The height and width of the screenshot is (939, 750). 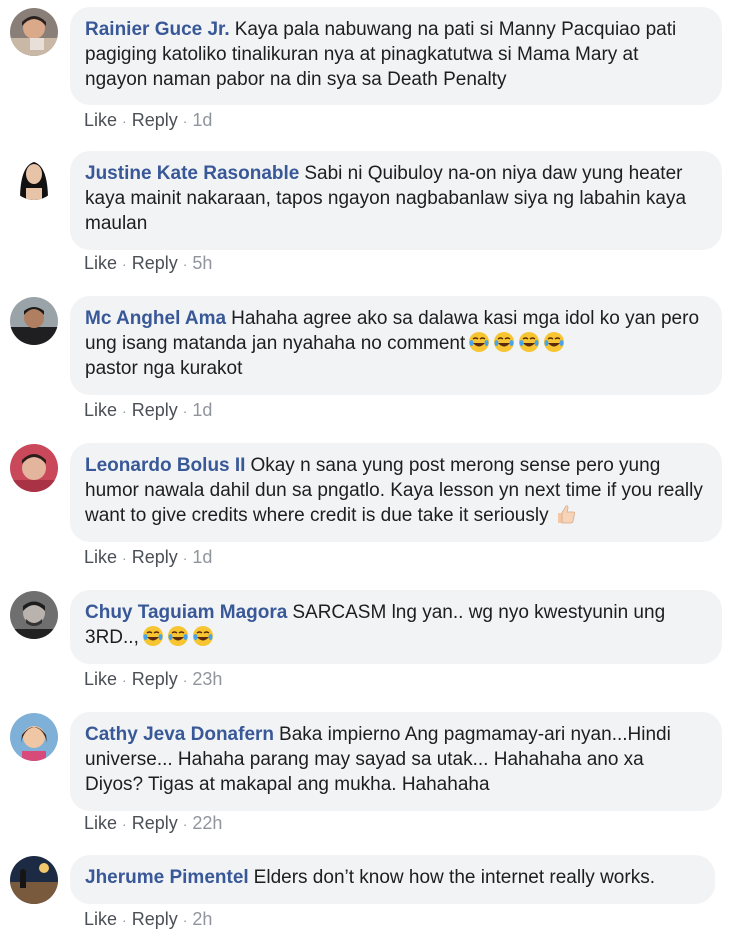 What do you see at coordinates (207, 679) in the screenshot?
I see `comment-timestamp: 23h` at bounding box center [207, 679].